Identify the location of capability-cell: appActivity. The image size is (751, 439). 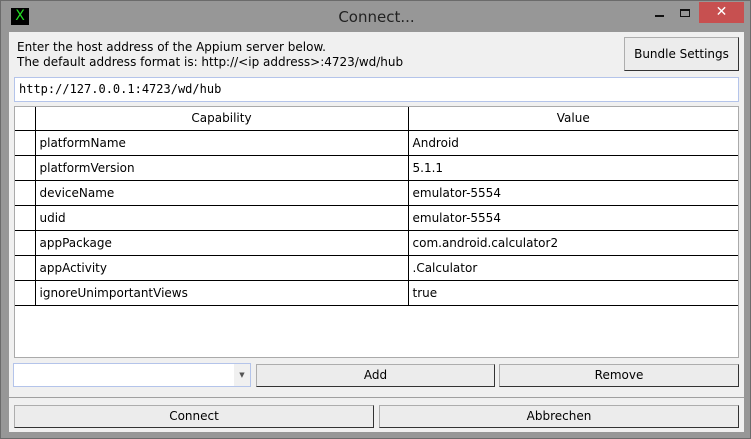
(221, 267).